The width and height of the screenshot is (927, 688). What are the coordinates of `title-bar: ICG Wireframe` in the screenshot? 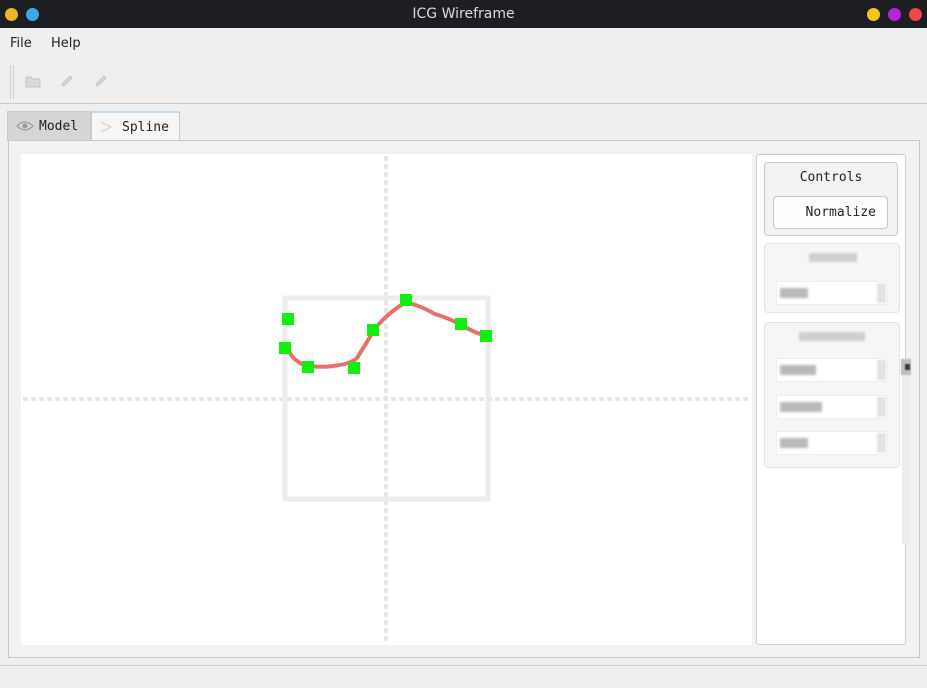 It's located at (463, 14).